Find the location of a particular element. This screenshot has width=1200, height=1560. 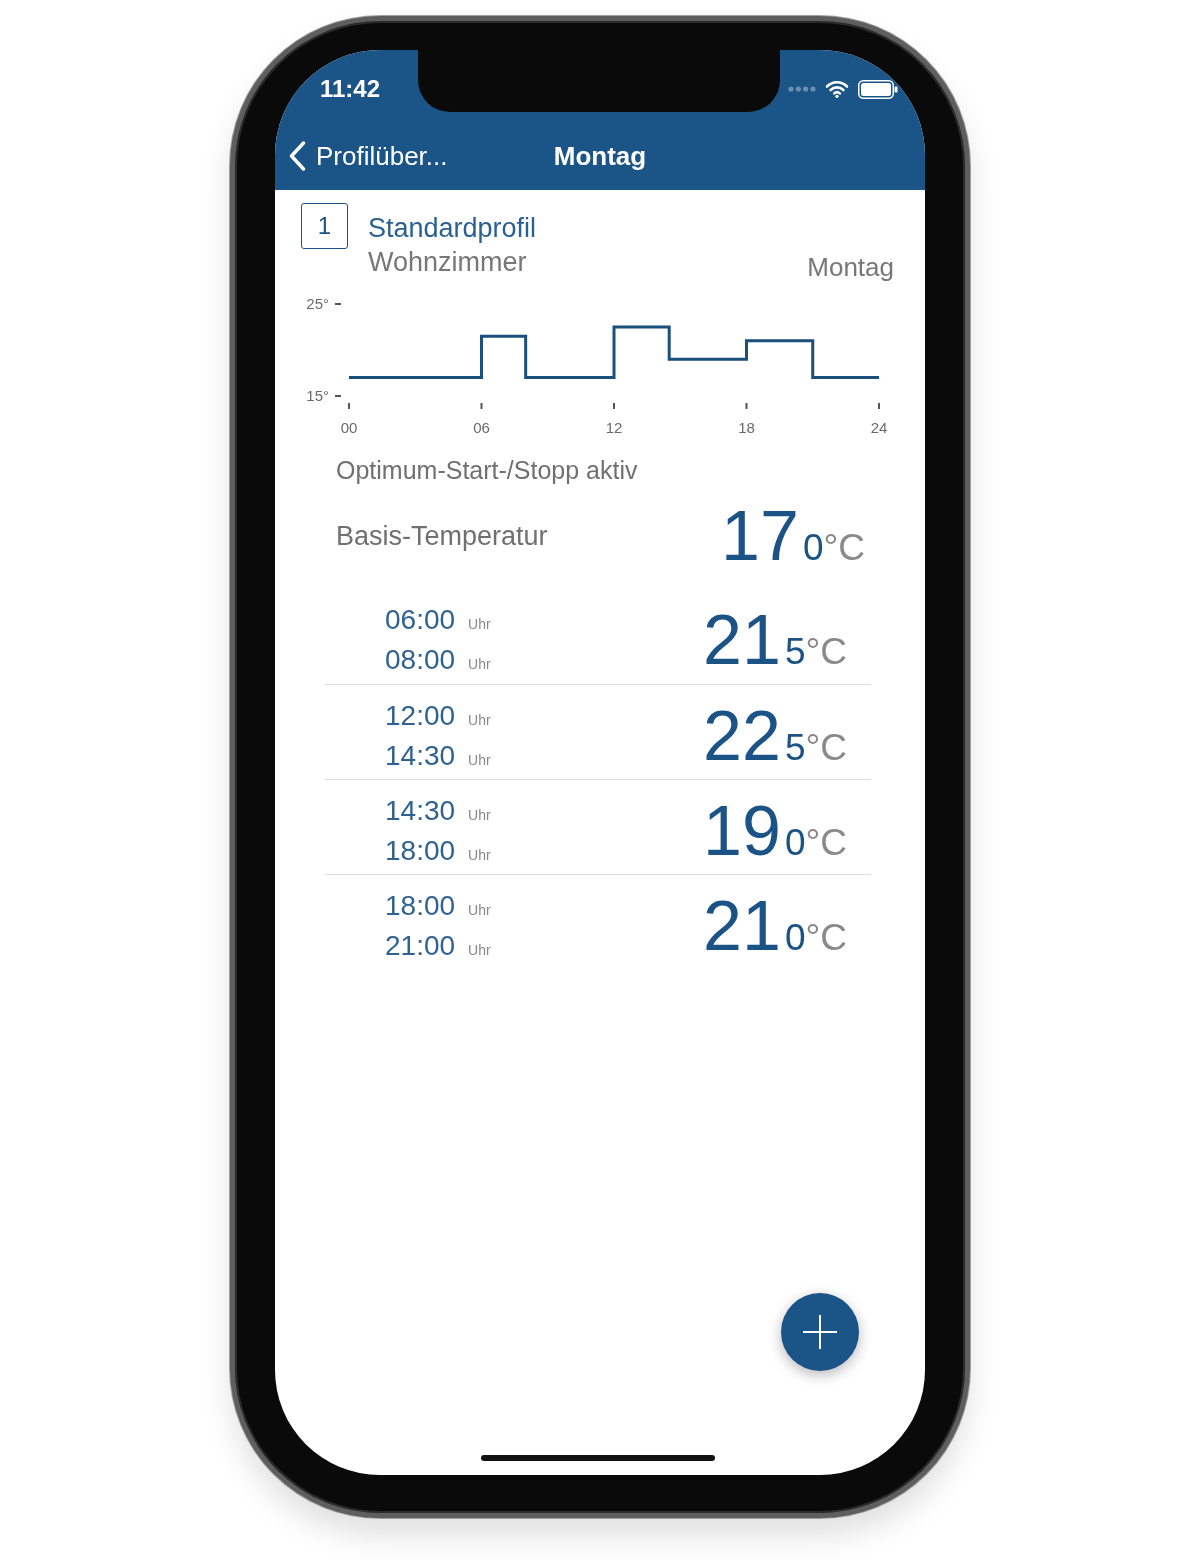

axis-label: 00 is located at coordinates (349, 427).